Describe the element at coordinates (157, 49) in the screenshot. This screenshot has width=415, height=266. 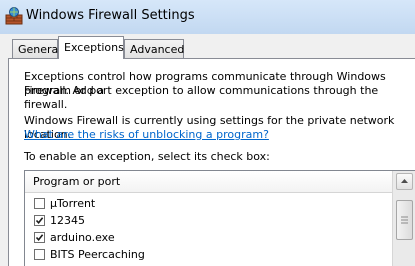
I see `tab-advanced-label: Advanced` at that location.